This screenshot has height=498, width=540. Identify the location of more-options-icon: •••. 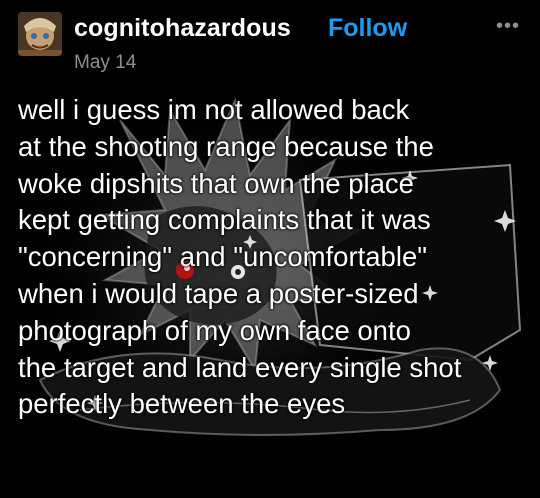
(508, 26).